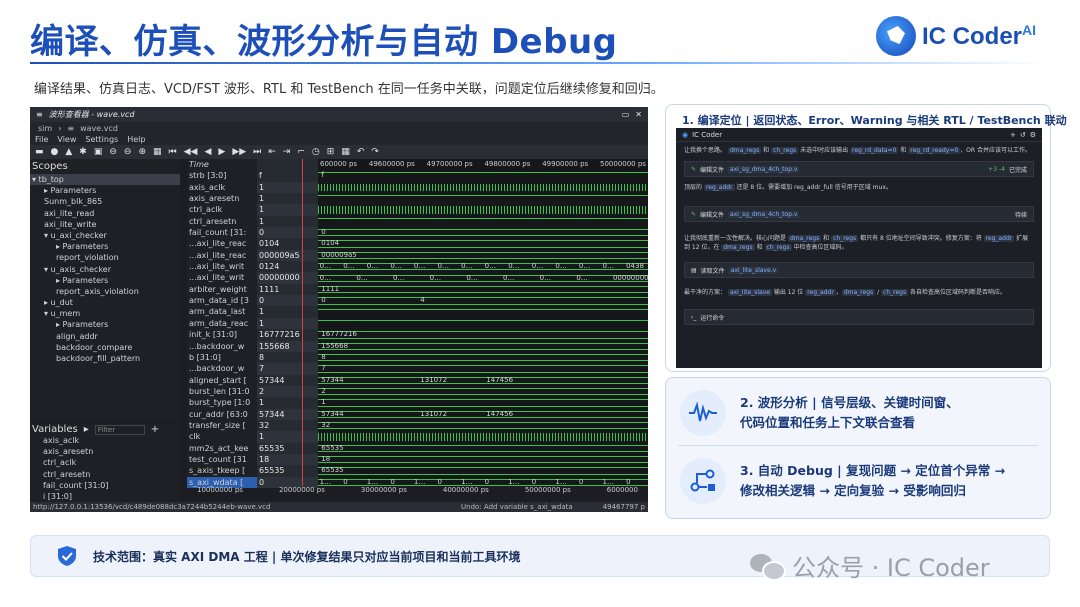  What do you see at coordinates (173, 152) in the screenshot?
I see `toolbar-button-9: ⏮` at bounding box center [173, 152].